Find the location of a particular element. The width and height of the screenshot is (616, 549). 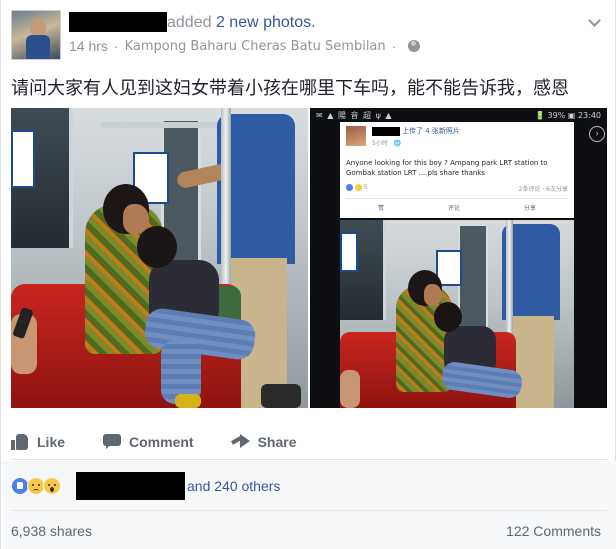

section-divider is located at coordinates (309, 510).